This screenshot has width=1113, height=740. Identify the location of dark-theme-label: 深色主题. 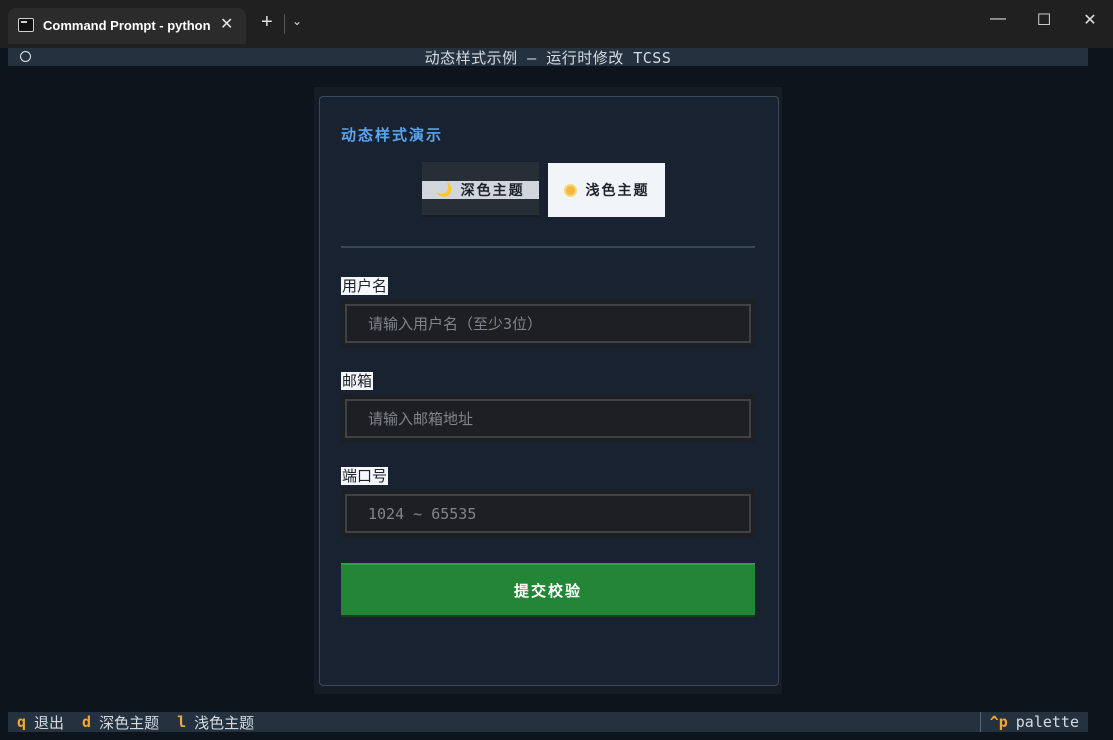
(492, 191).